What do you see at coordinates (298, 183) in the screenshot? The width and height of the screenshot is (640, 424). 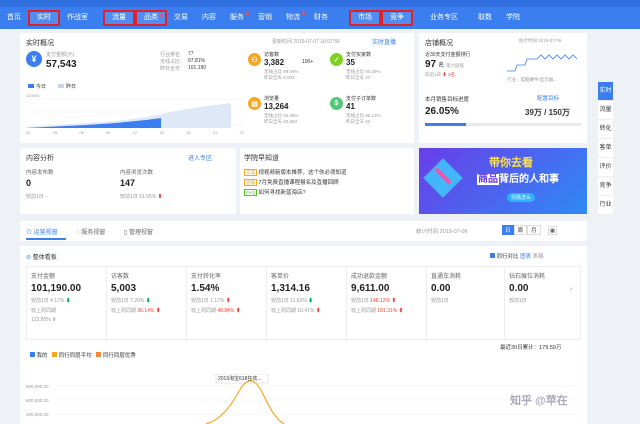 I see `academy-item-text: 7月免费直播课程报名及直播回顾` at bounding box center [298, 183].